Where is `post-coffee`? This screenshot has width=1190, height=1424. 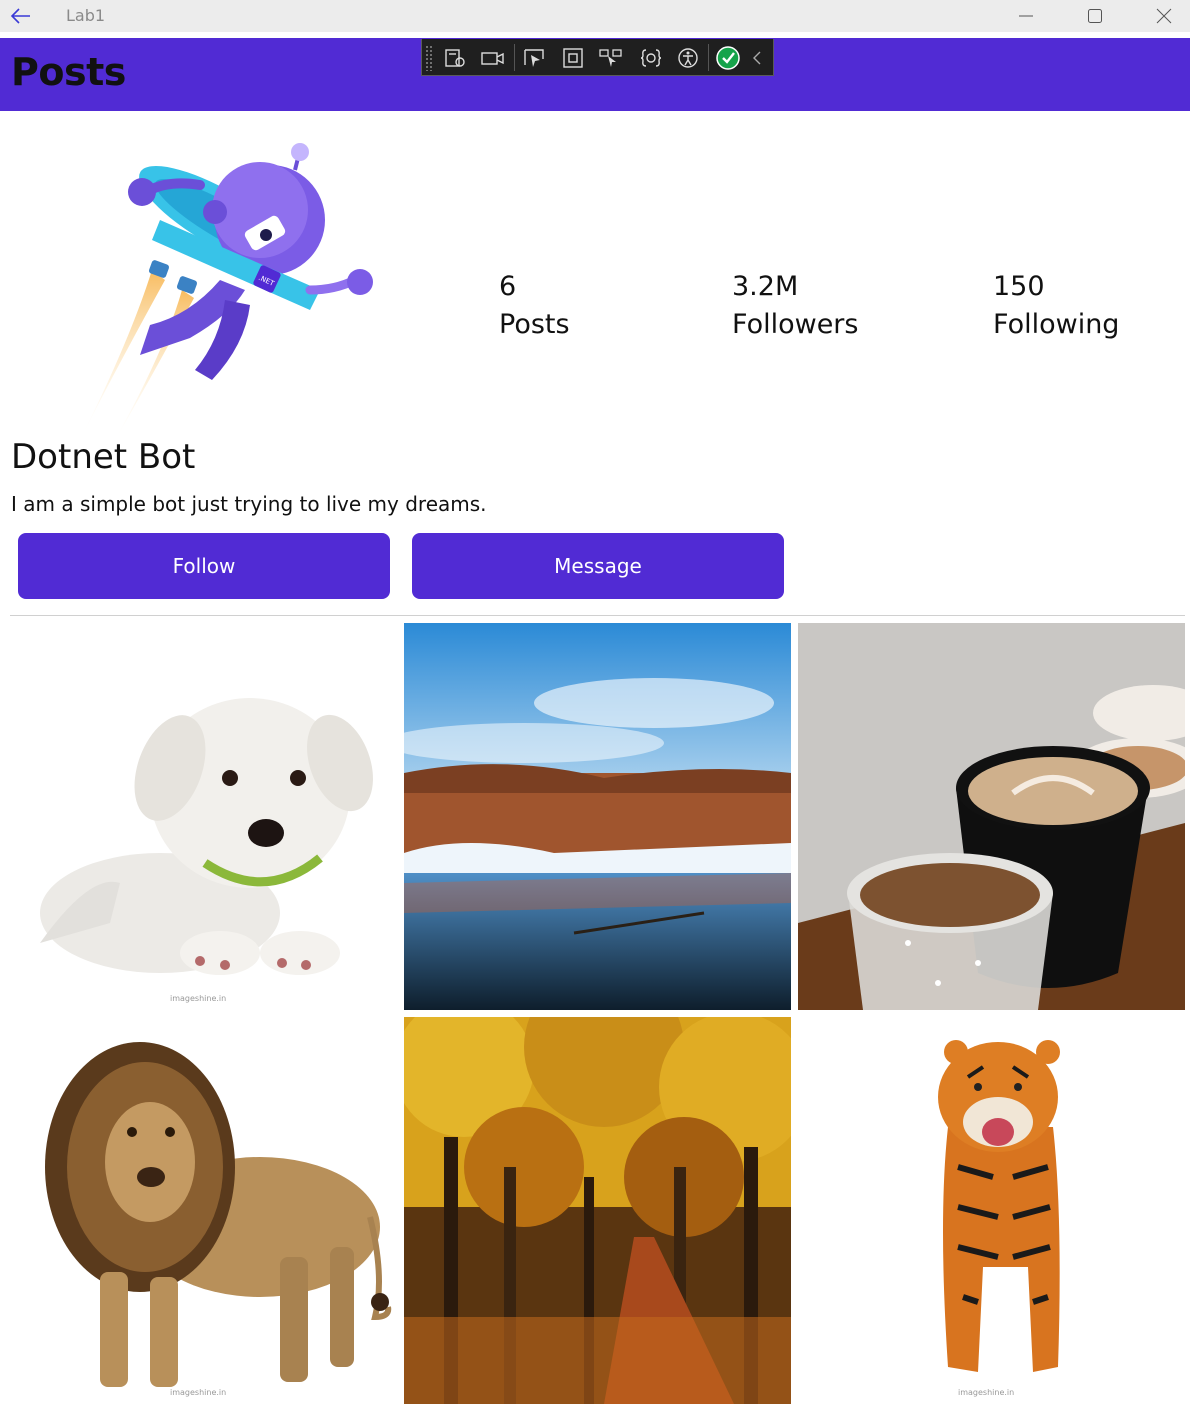 post-coffee is located at coordinates (991, 816).